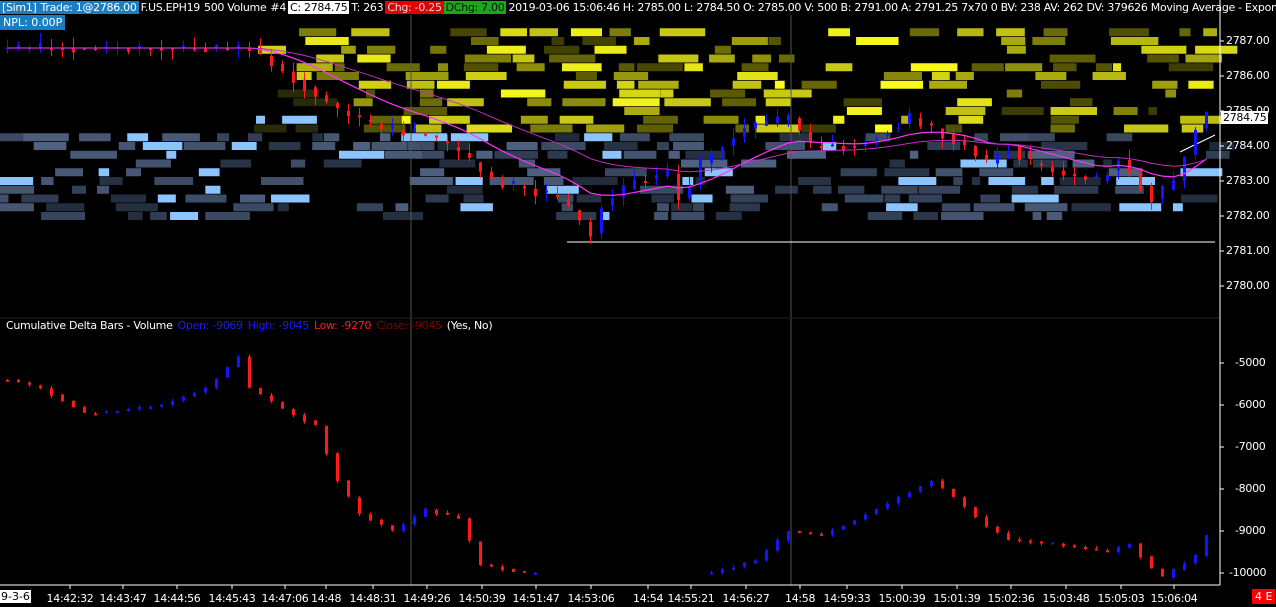  What do you see at coordinates (1248, 75) in the screenshot?
I see `price-axis-label: 2786.00` at bounding box center [1248, 75].